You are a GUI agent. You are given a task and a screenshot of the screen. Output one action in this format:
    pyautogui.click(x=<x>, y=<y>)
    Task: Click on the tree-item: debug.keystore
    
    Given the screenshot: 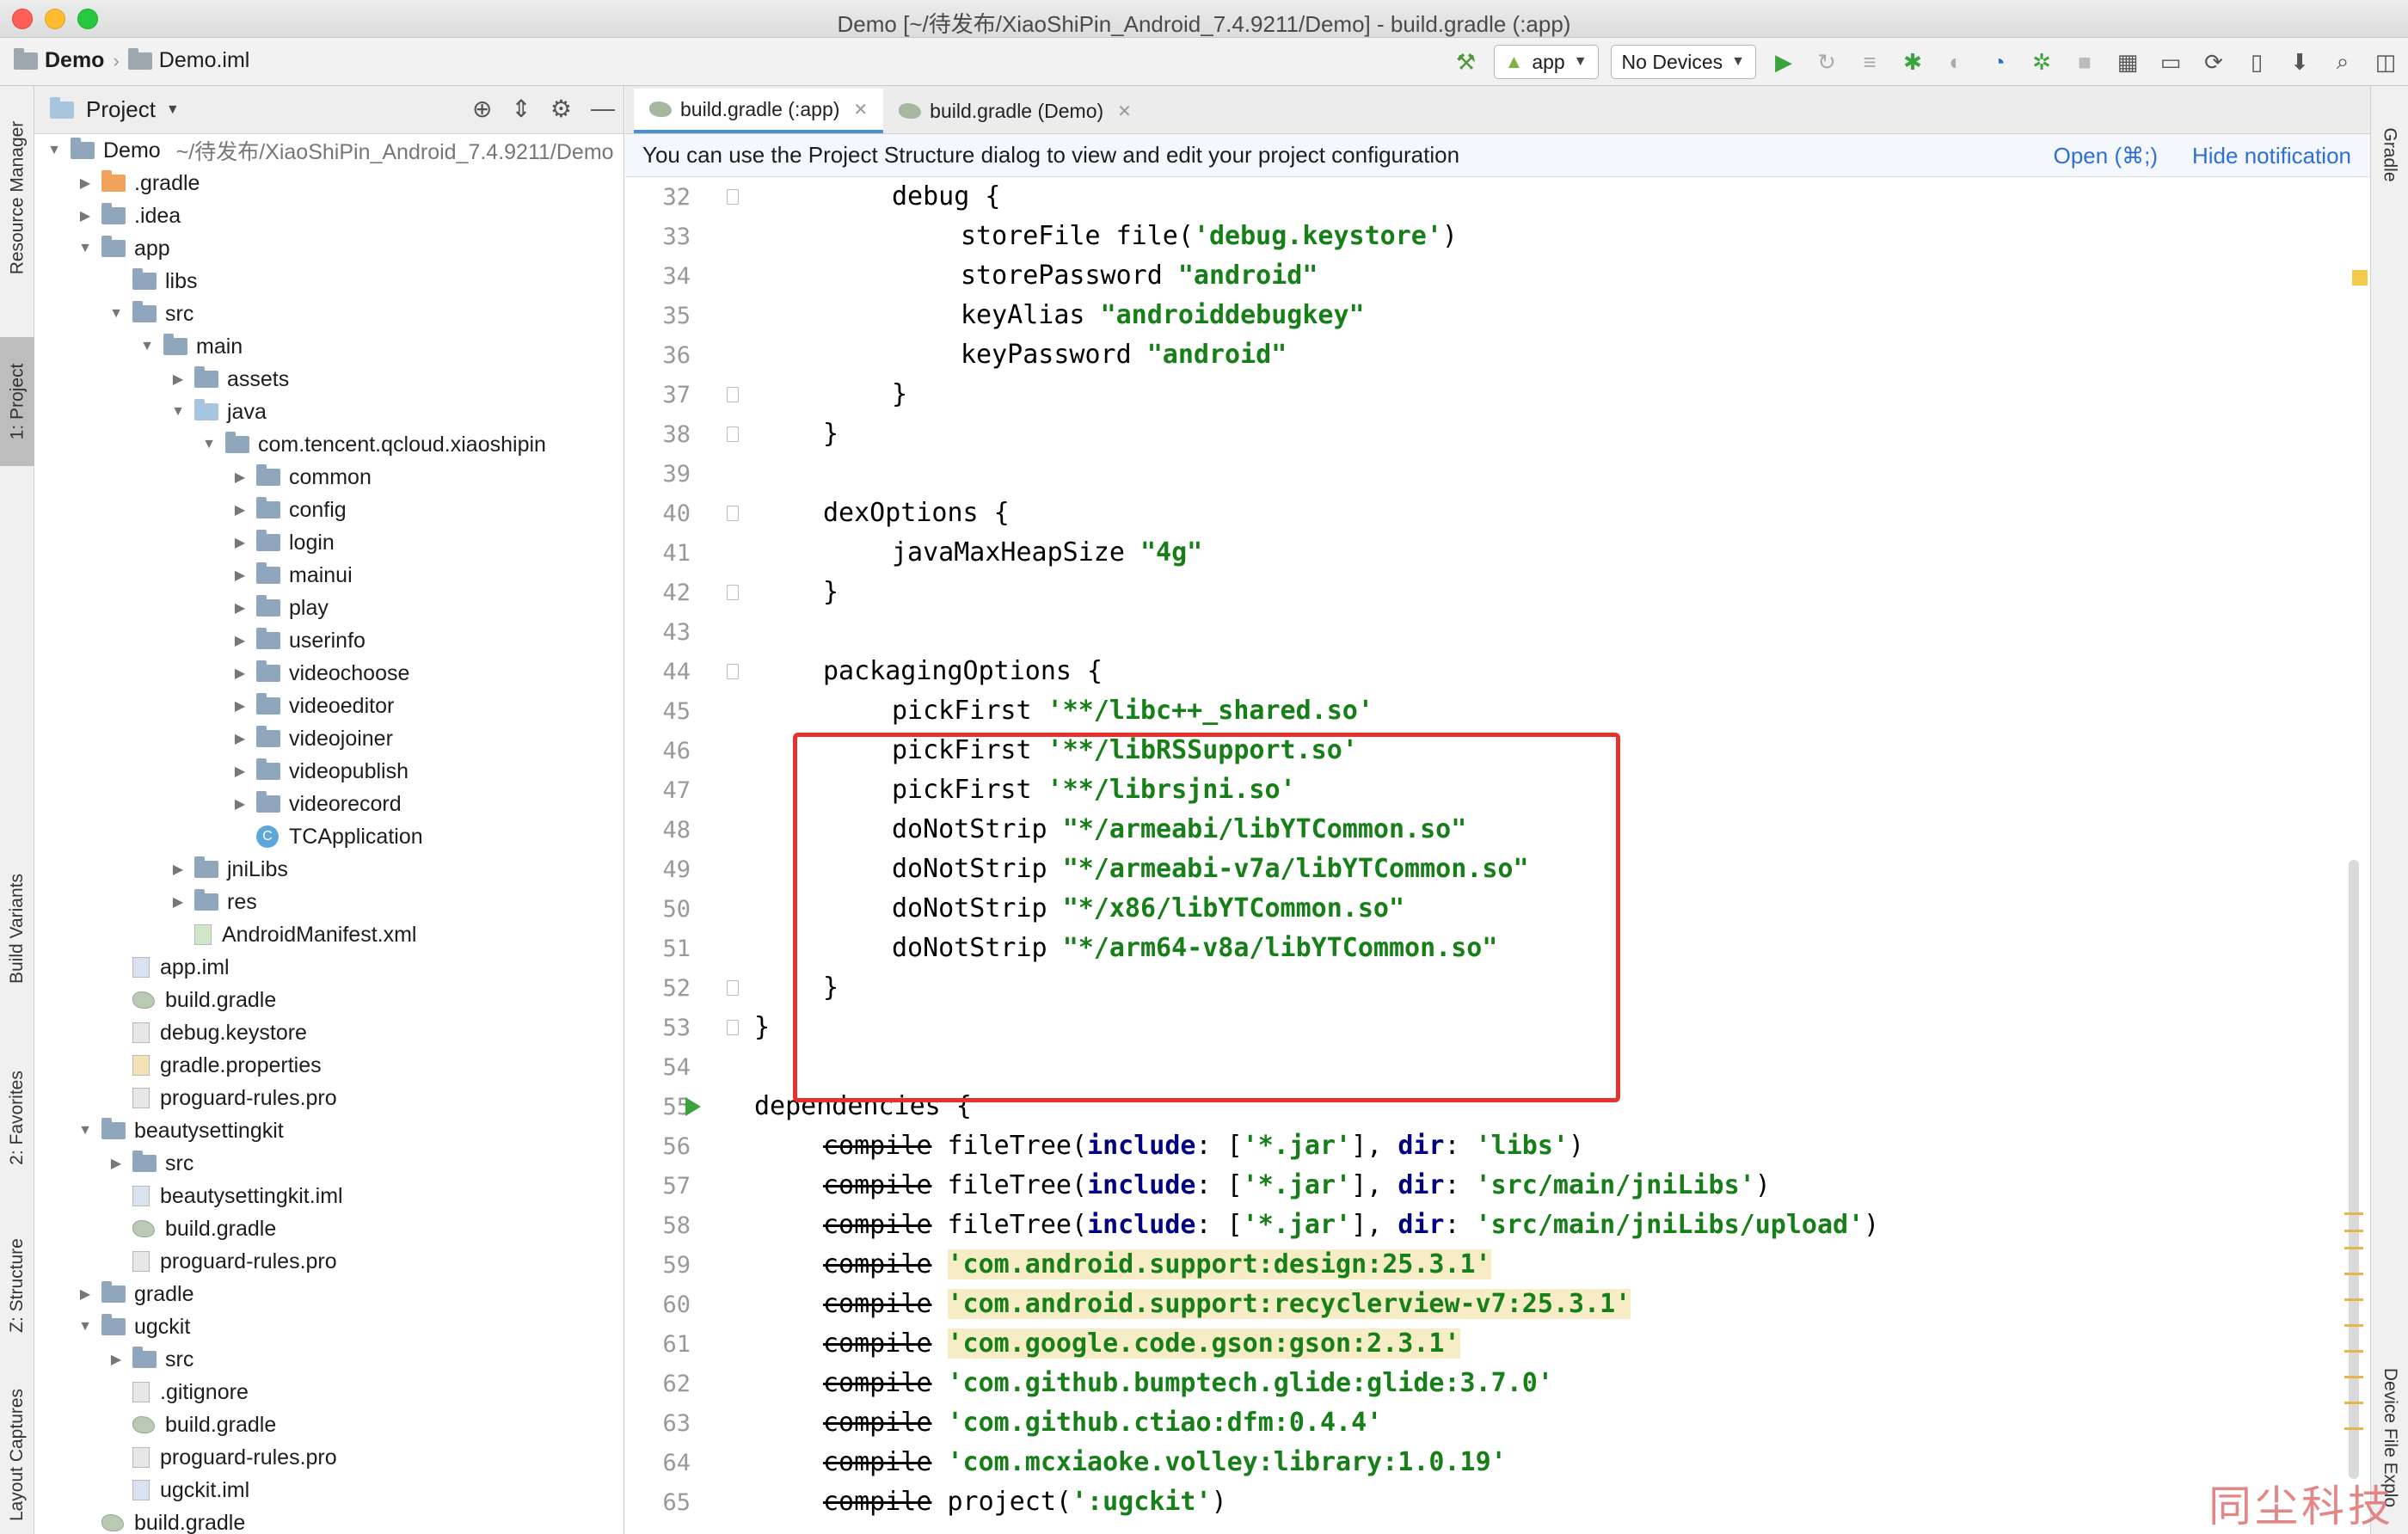 What is the action you would take?
    pyautogui.click(x=329, y=1032)
    